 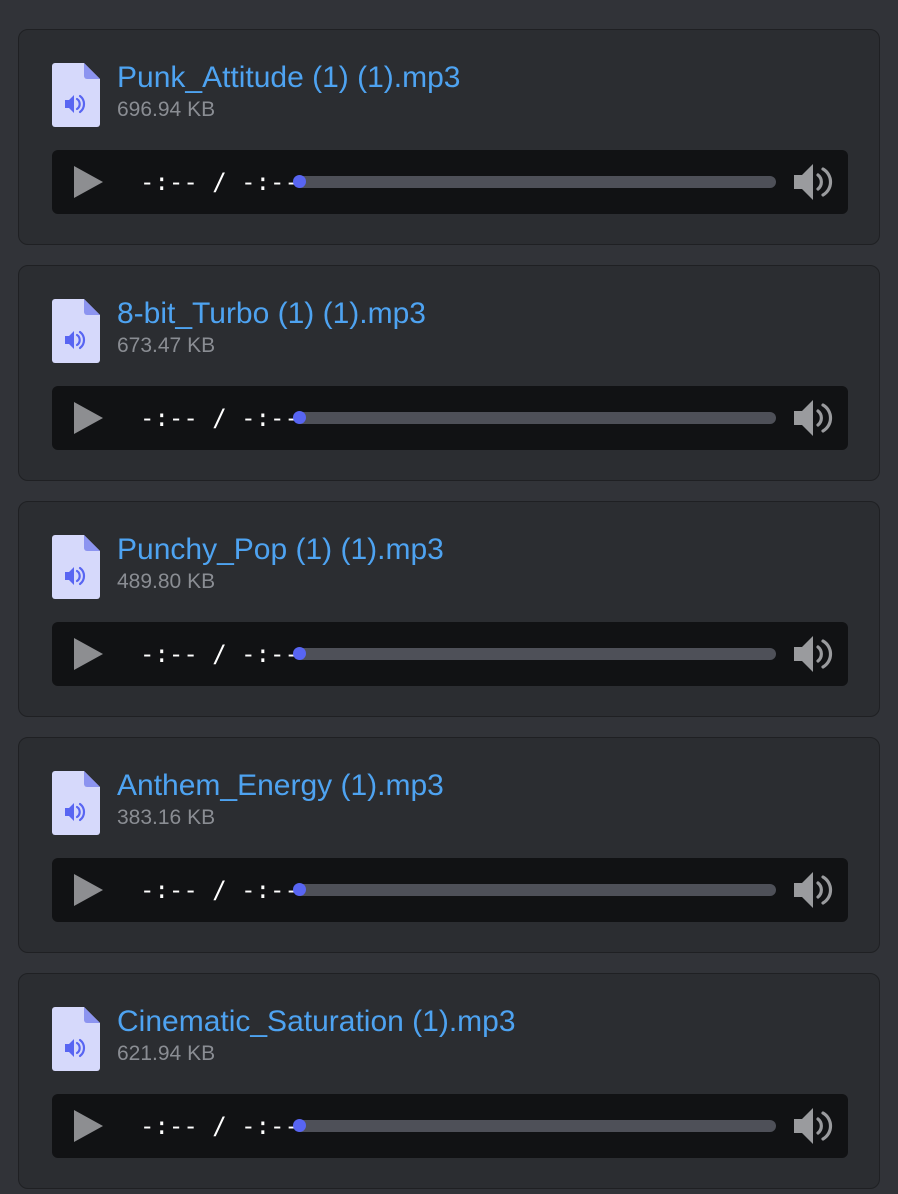 I want to click on file-name-link: Anthem_Energy (1).mp3, so click(x=280, y=786).